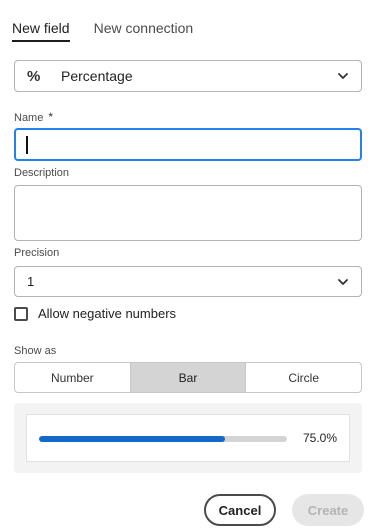 The height and width of the screenshot is (532, 384). Describe the element at coordinates (303, 377) in the screenshot. I see `show-as-circle: Circle` at that location.